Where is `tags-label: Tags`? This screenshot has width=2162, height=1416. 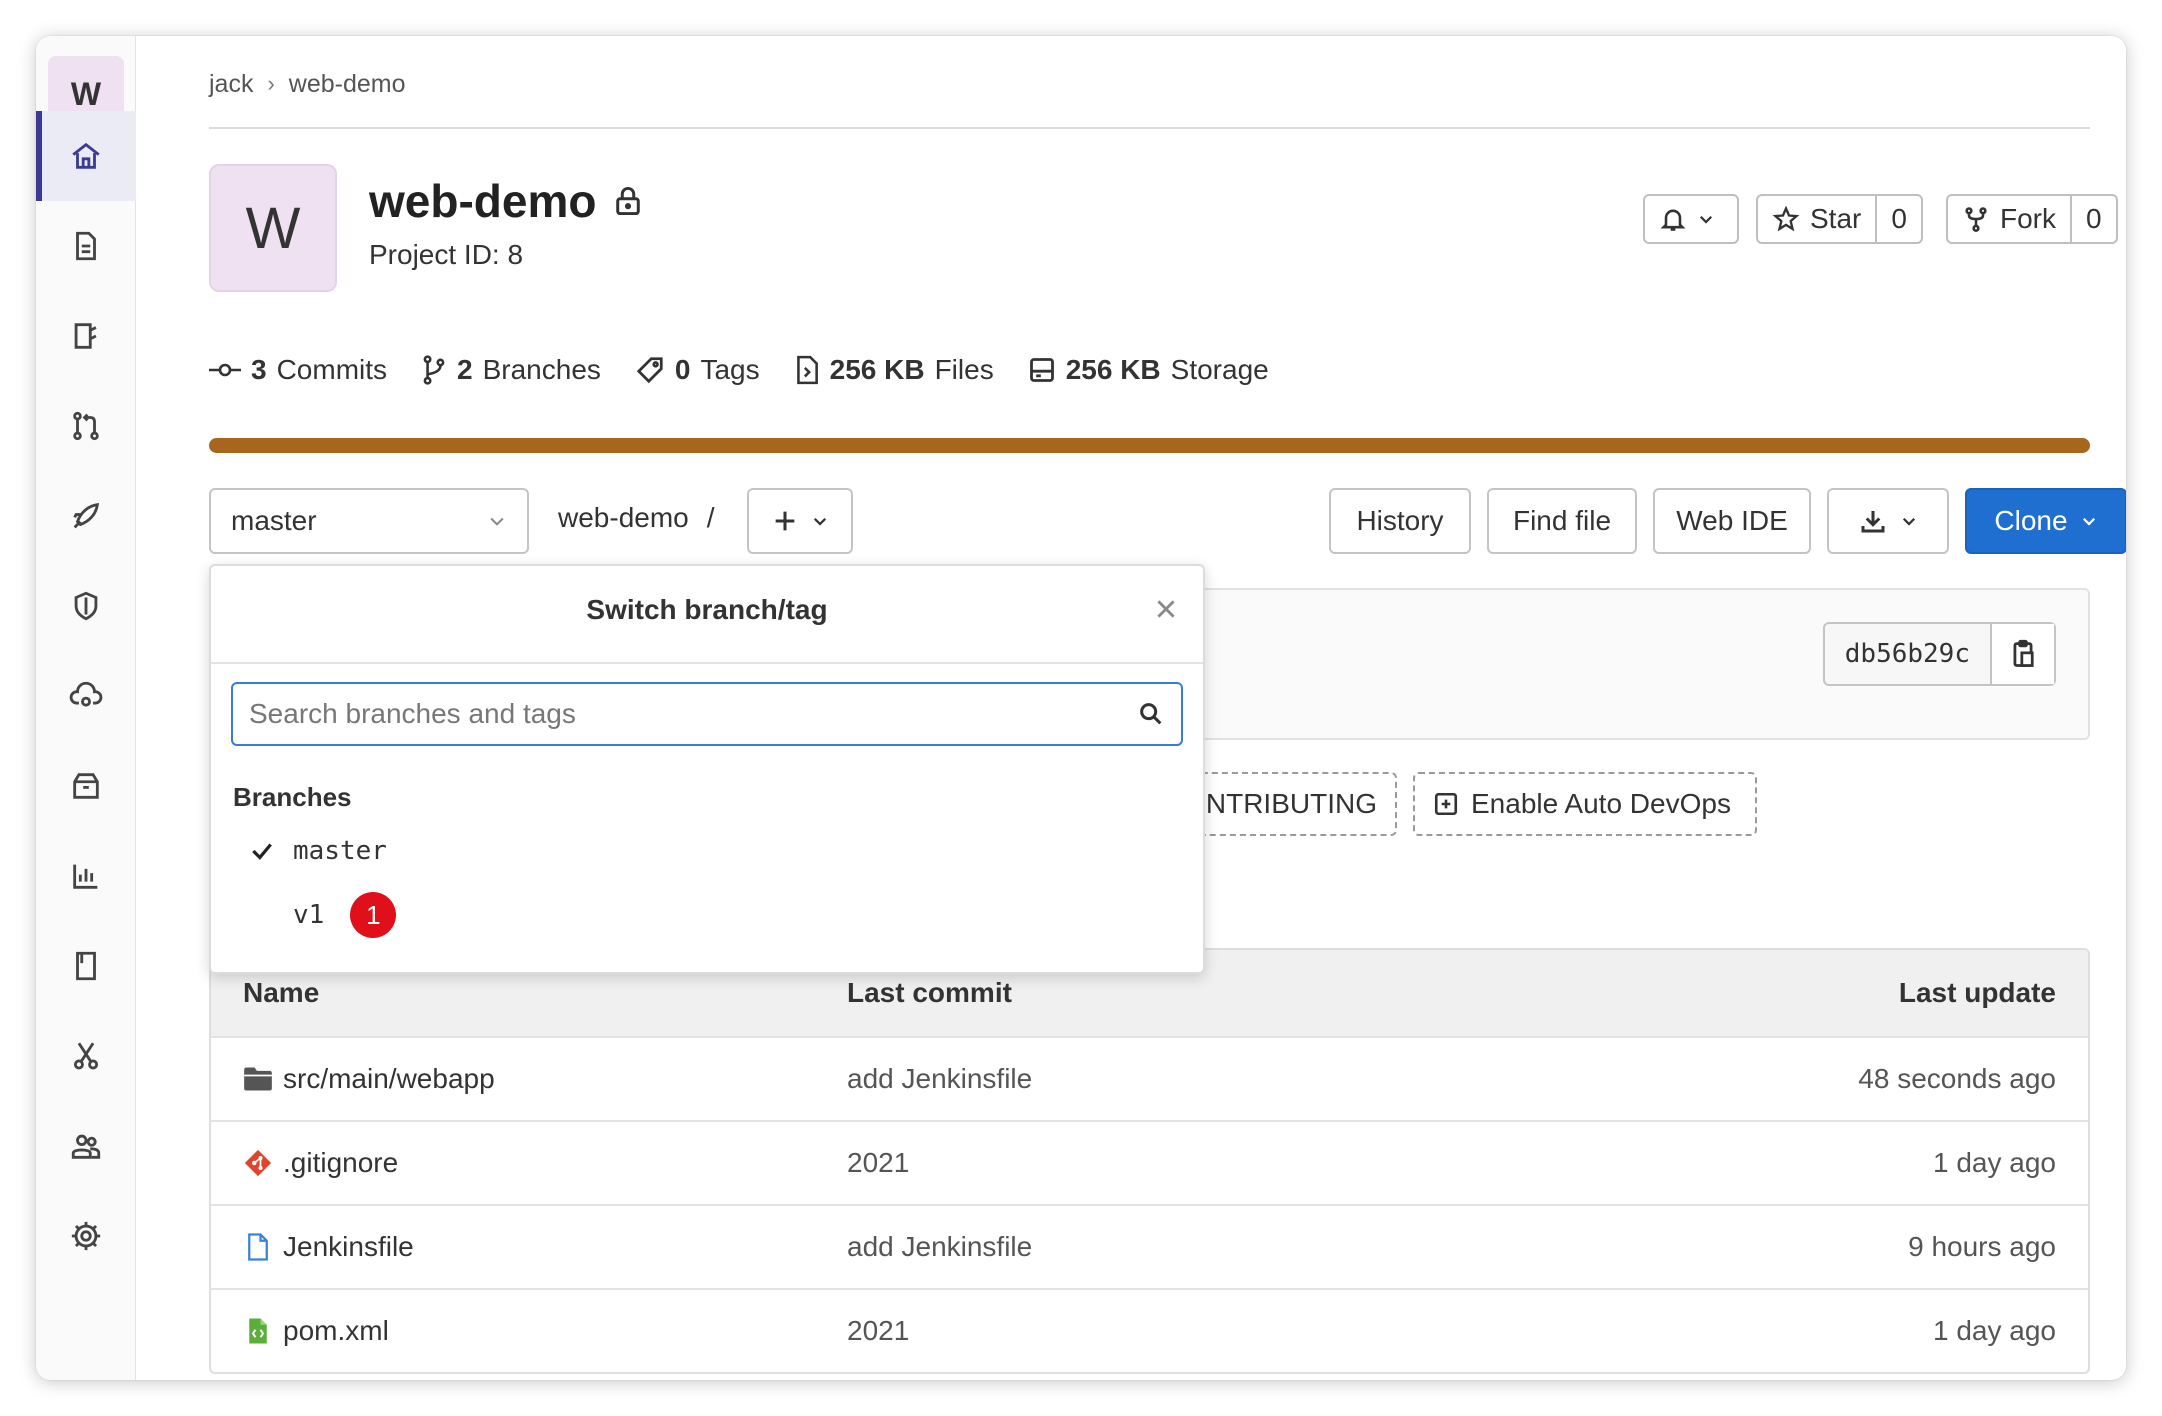
tags-label: Tags is located at coordinates (730, 369).